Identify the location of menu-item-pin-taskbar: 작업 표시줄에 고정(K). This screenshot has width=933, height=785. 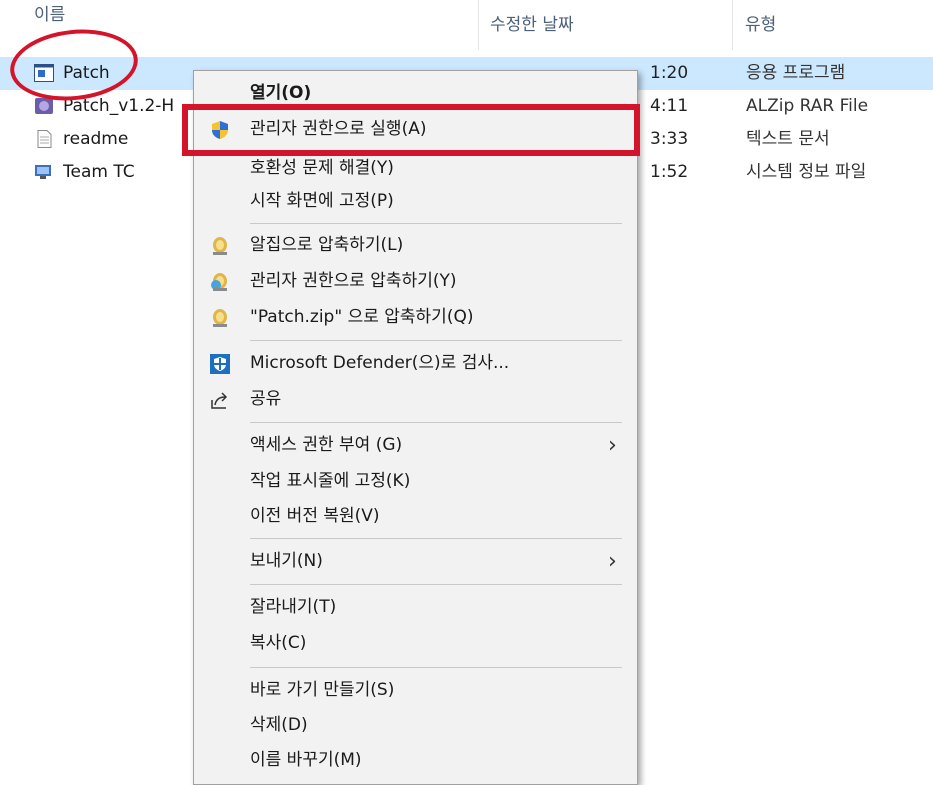
(415, 481).